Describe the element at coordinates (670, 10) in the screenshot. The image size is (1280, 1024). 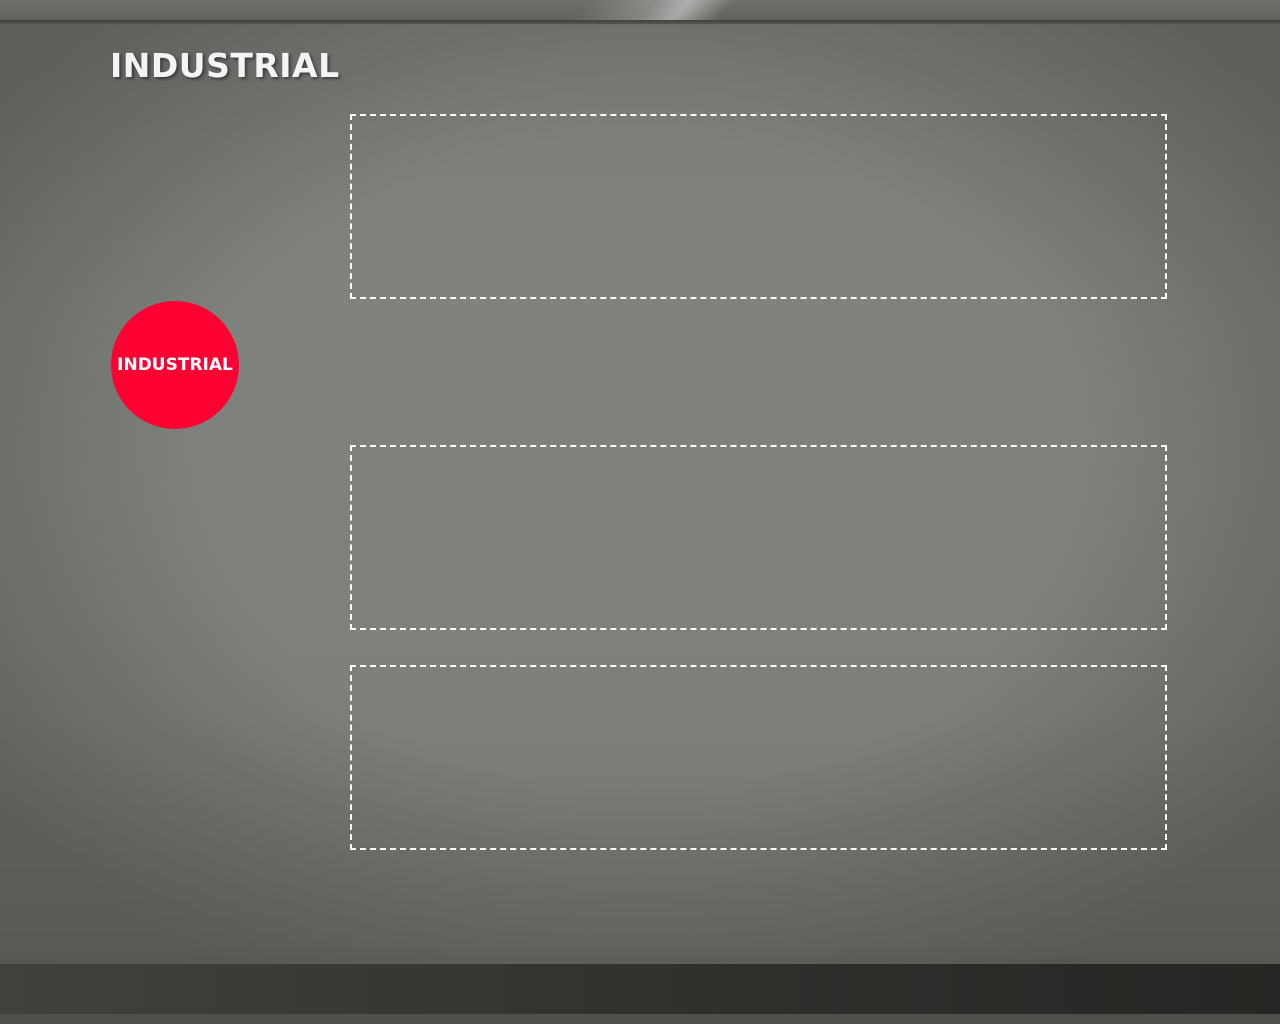
I see `top-shine-highlight` at that location.